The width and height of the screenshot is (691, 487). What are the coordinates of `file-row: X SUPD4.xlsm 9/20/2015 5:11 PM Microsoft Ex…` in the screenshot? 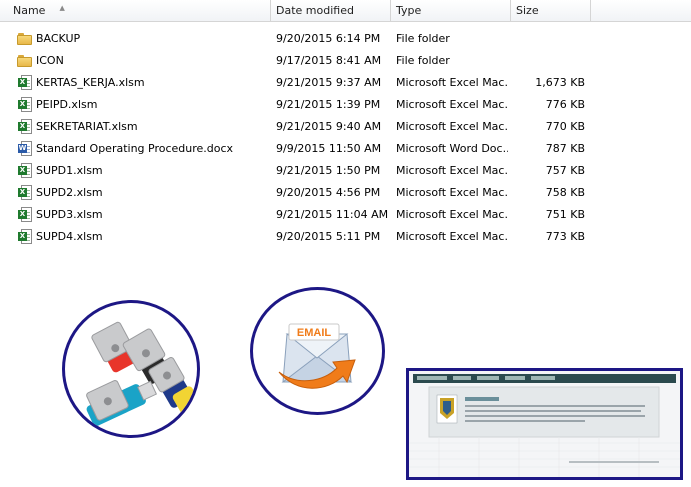 It's located at (300, 237).